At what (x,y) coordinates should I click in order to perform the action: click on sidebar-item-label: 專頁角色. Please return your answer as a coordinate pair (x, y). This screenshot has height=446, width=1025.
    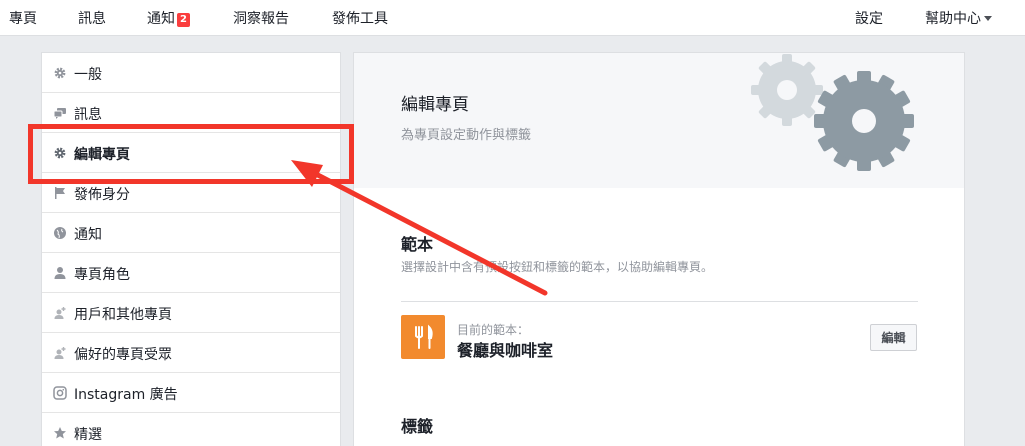
    Looking at the image, I should click on (102, 275).